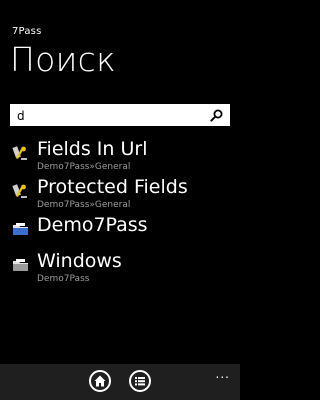 This screenshot has height=400, width=320. I want to click on list-icon, so click(140, 381).